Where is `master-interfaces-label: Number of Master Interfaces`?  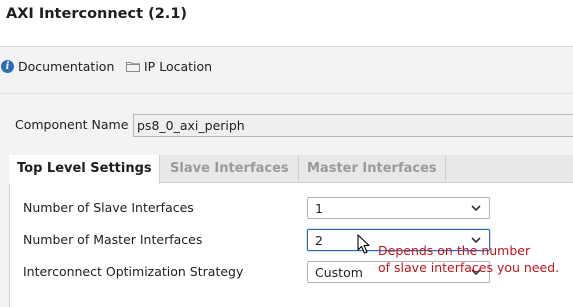 master-interfaces-label: Number of Master Interfaces is located at coordinates (113, 239).